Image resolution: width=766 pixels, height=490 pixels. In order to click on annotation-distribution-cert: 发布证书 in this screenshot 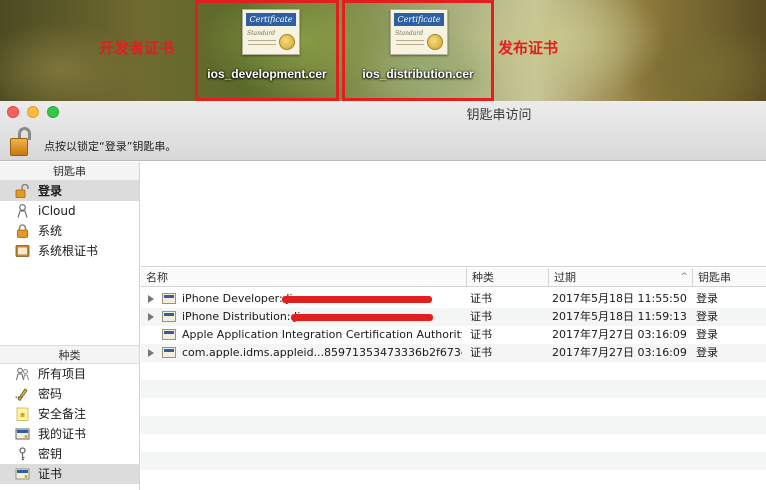, I will do `click(528, 48)`.